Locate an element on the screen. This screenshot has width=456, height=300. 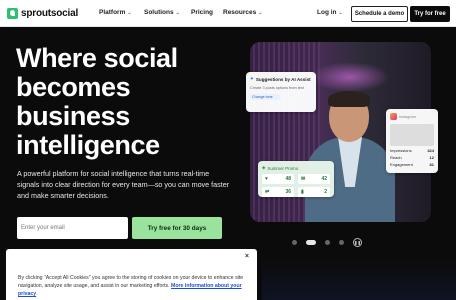
email-placeholder: Enter your email is located at coordinates (43, 228).